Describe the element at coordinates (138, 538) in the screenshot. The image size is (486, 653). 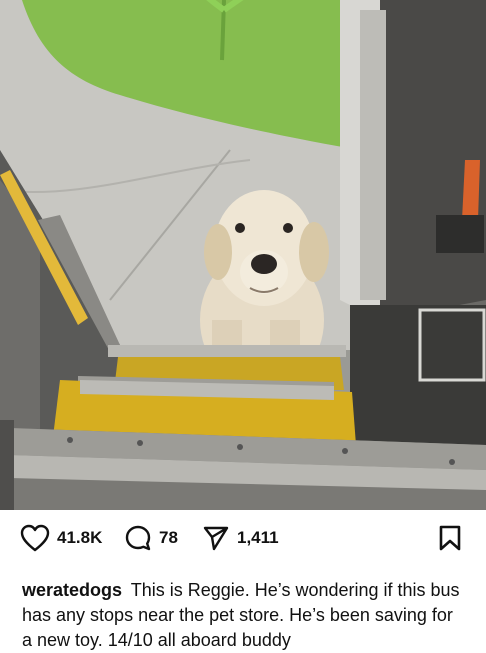
I see `comment-icon` at that location.